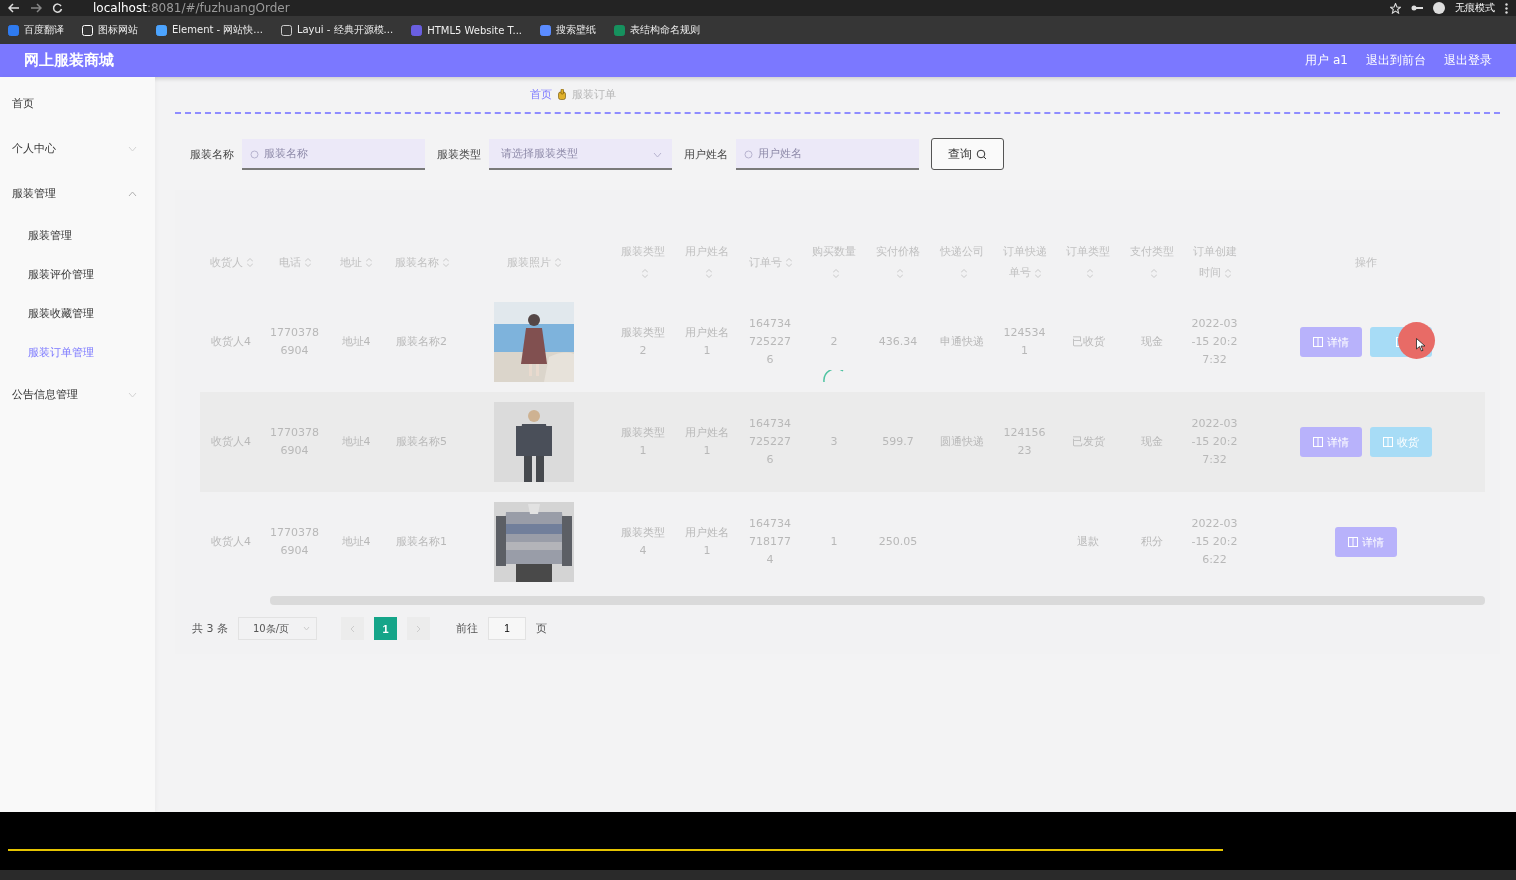  I want to click on goto-label: 前往, so click(467, 628).